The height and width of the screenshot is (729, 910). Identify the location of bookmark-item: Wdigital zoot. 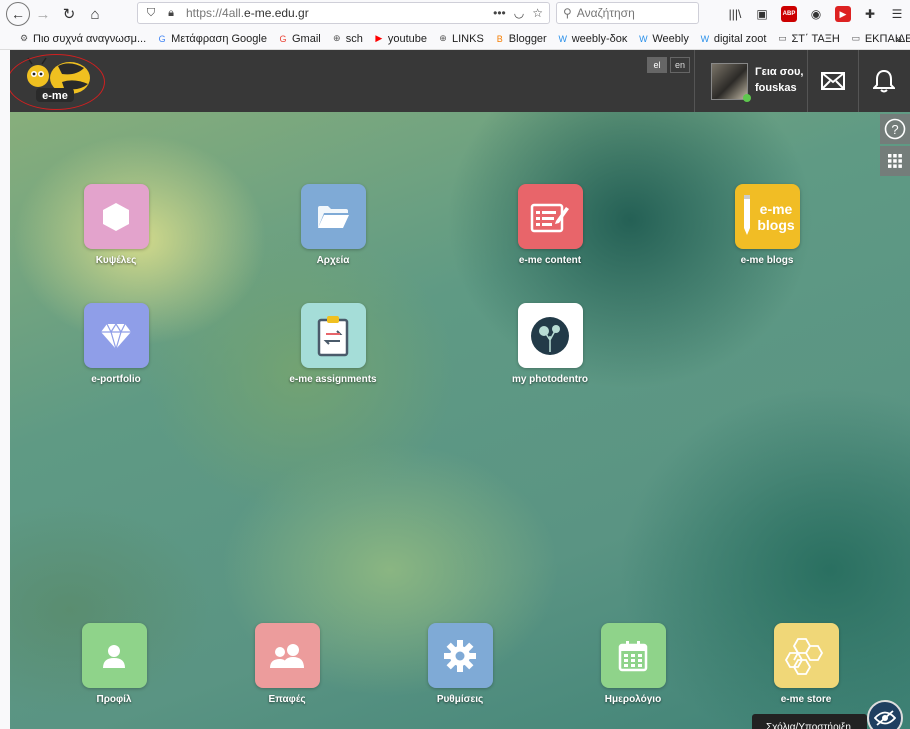
(733, 39).